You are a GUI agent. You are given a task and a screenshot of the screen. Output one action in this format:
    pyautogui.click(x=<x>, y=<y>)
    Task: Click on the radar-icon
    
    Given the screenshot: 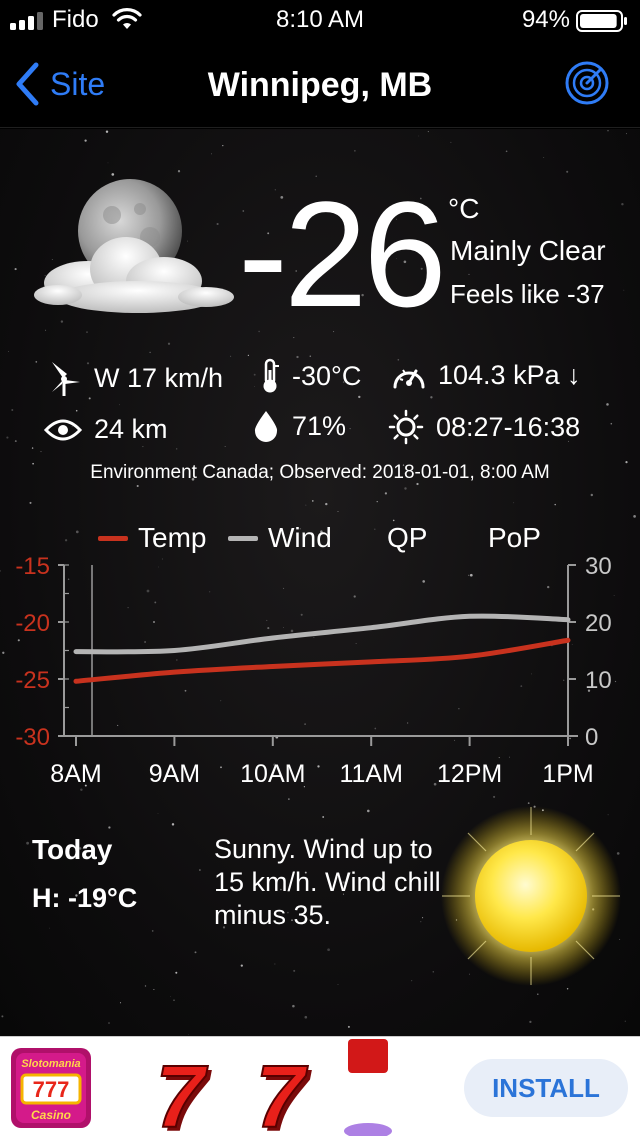 What is the action you would take?
    pyautogui.click(x=587, y=83)
    